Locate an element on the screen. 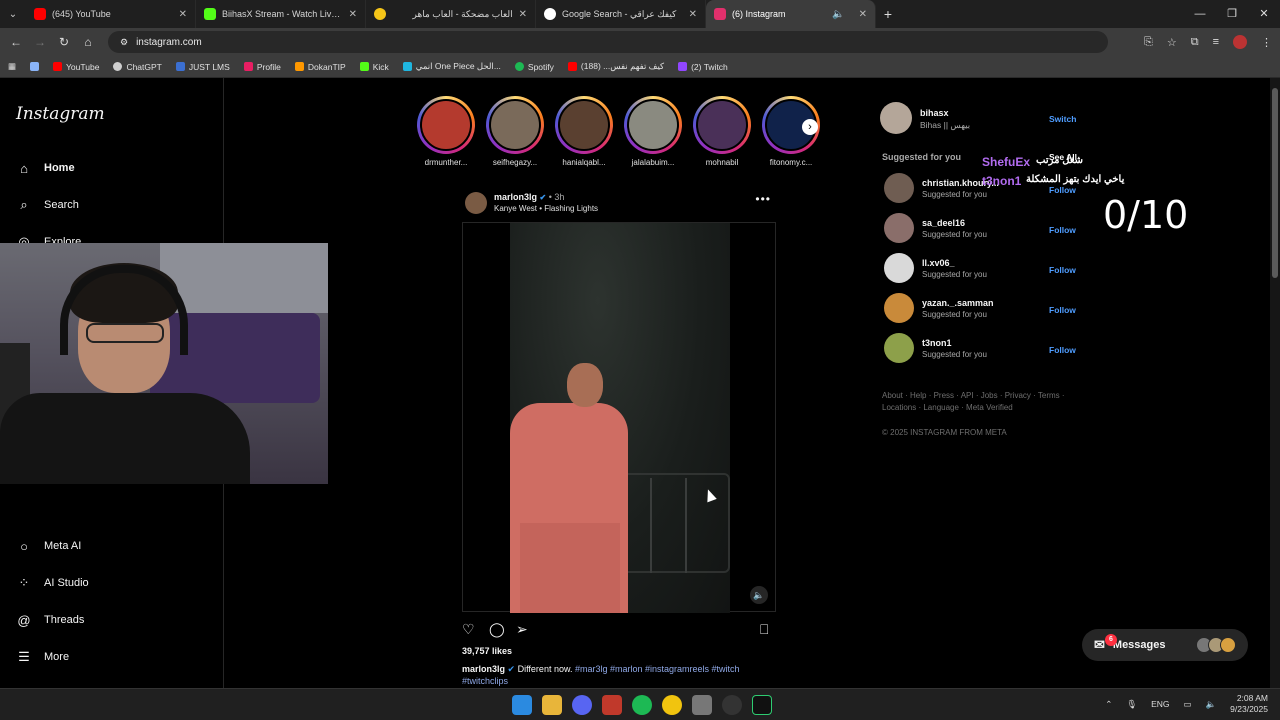 Image resolution: width=1280 pixels, height=720 pixels. post-author: marlon3lg ✔ • 3h is located at coordinates (529, 197).